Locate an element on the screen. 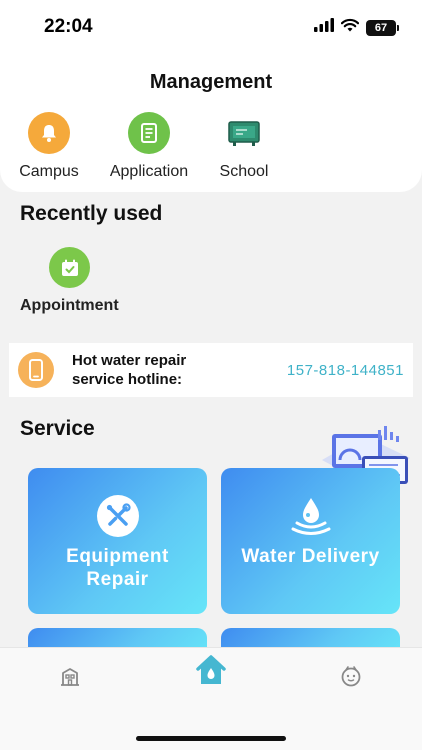 The width and height of the screenshot is (422, 750). battery-level: 67 is located at coordinates (381, 27).